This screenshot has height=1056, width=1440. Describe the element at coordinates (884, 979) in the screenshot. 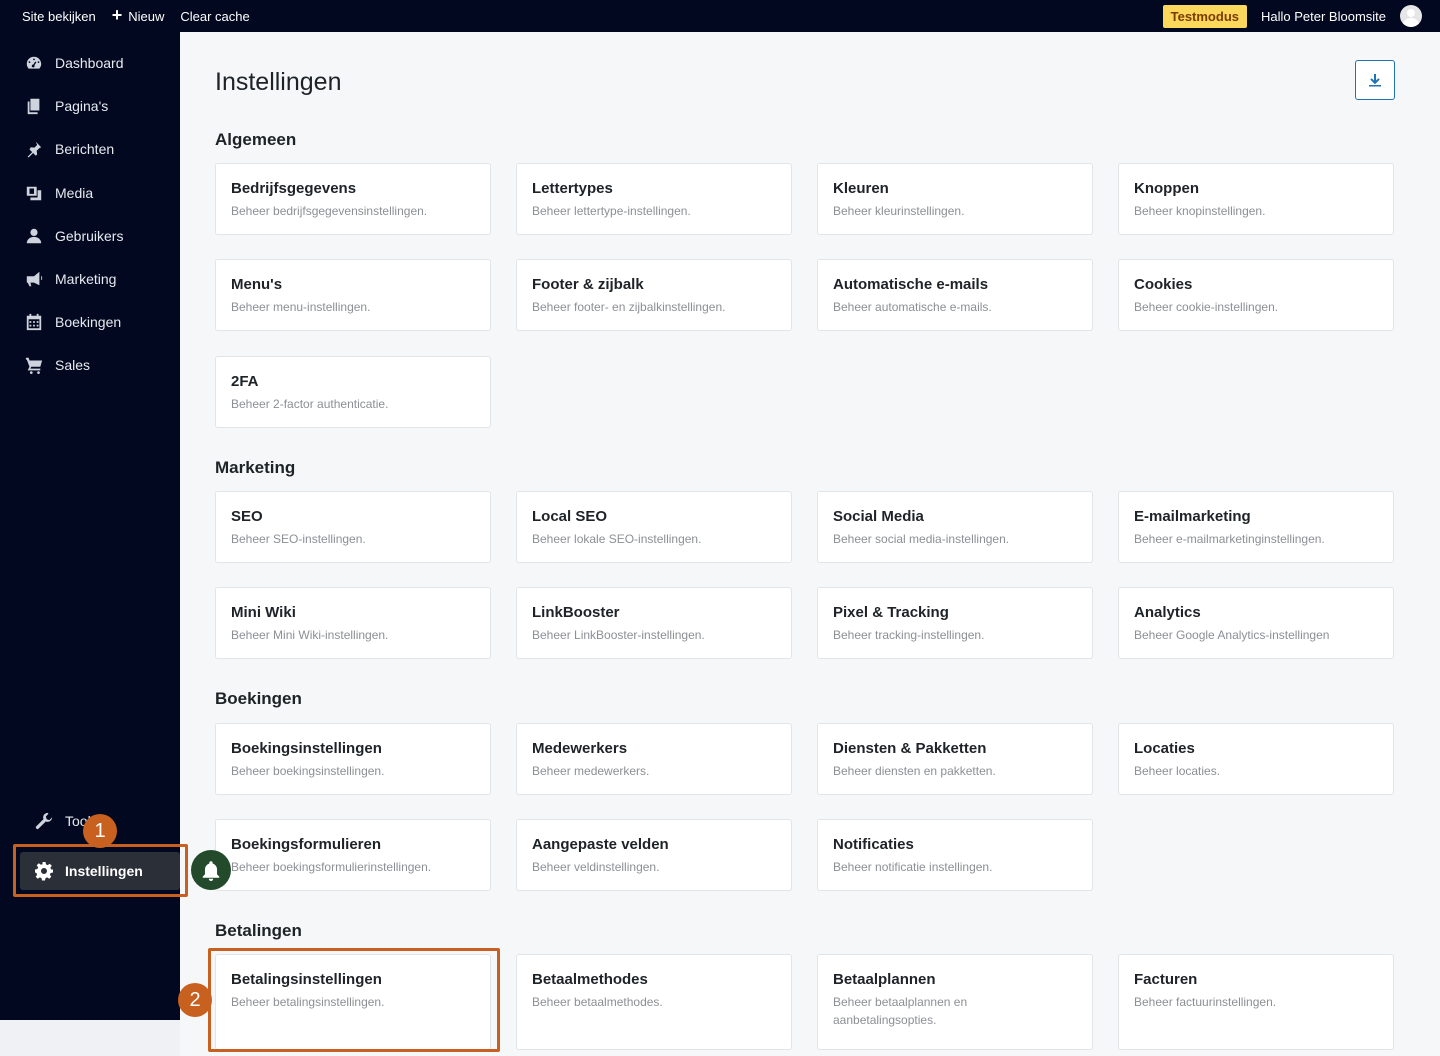

I see `card-title: Betaalplannen` at that location.